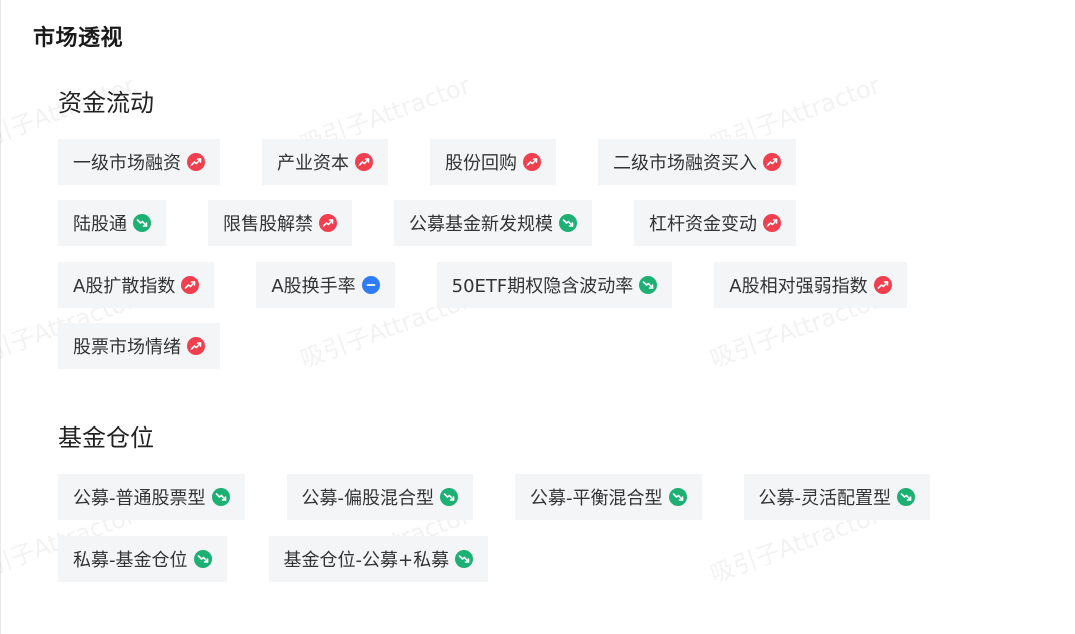  What do you see at coordinates (596, 498) in the screenshot?
I see `tag-label: 公募-平衡混合型` at bounding box center [596, 498].